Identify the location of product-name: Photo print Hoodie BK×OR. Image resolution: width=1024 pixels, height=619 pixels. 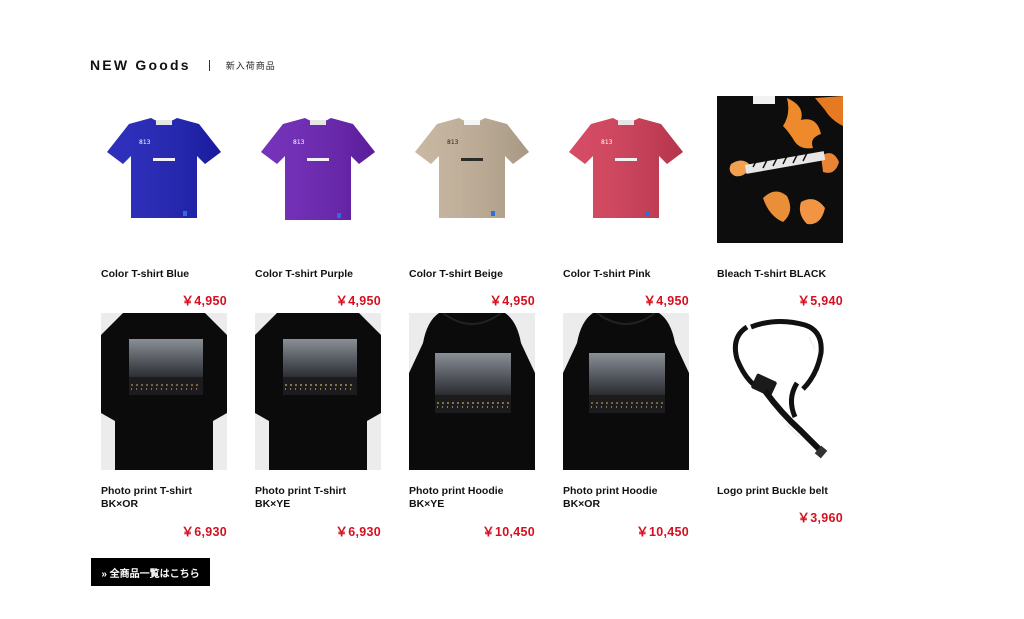
(610, 498).